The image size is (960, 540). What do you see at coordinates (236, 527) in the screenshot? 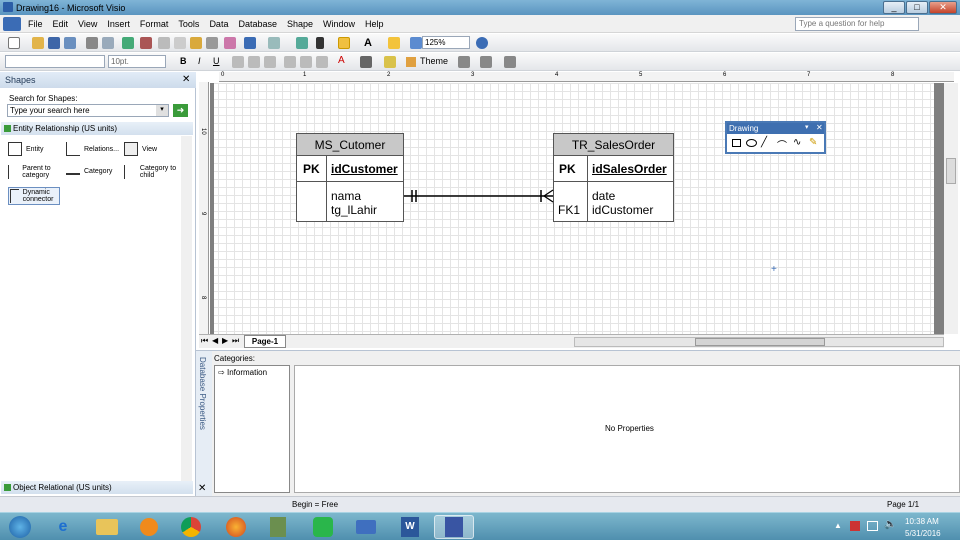
I see `taskbar-firefox` at bounding box center [236, 527].